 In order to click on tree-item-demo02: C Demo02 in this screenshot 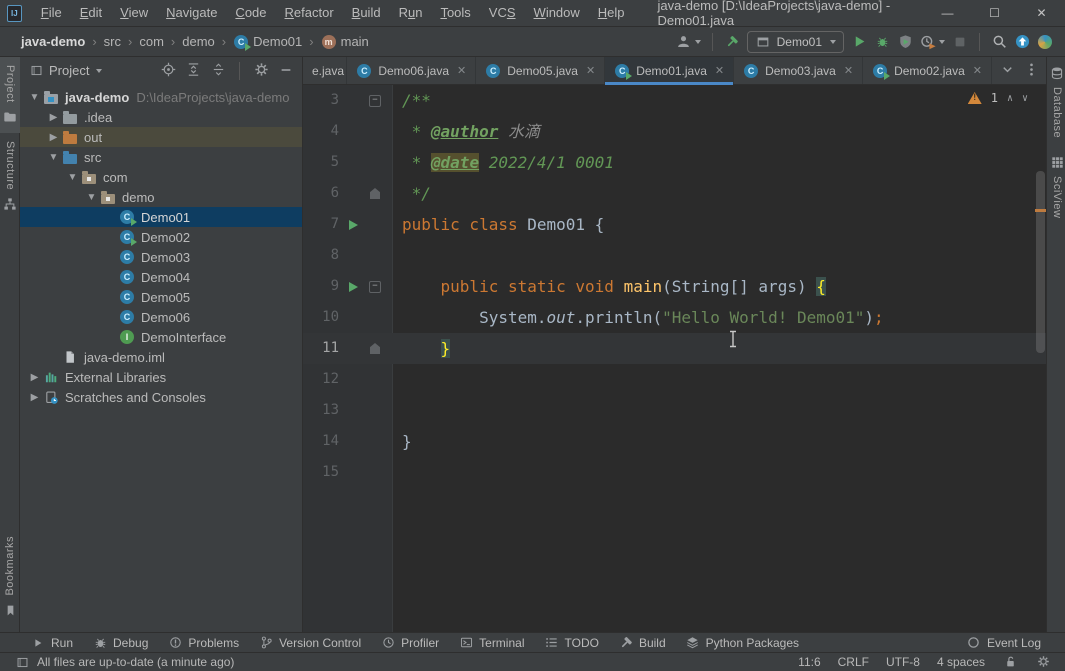, I will do `click(161, 237)`.